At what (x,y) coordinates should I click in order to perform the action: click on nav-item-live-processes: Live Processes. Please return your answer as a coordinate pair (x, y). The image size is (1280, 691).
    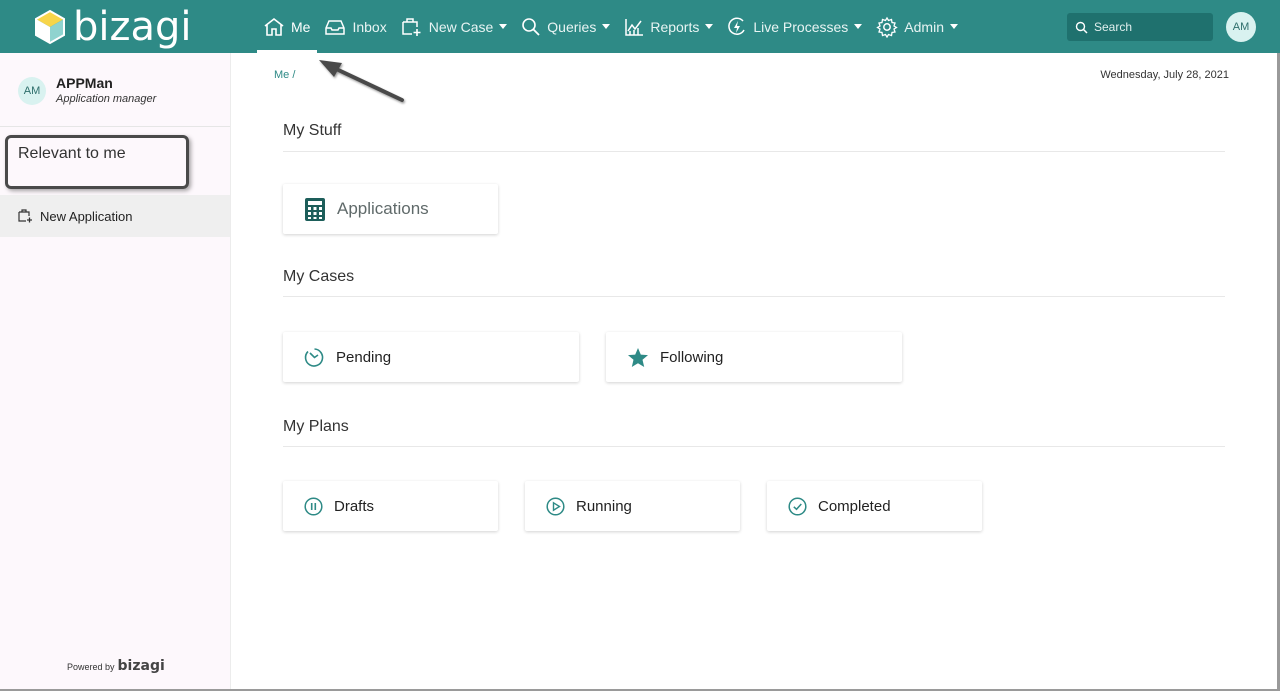
    Looking at the image, I should click on (794, 26).